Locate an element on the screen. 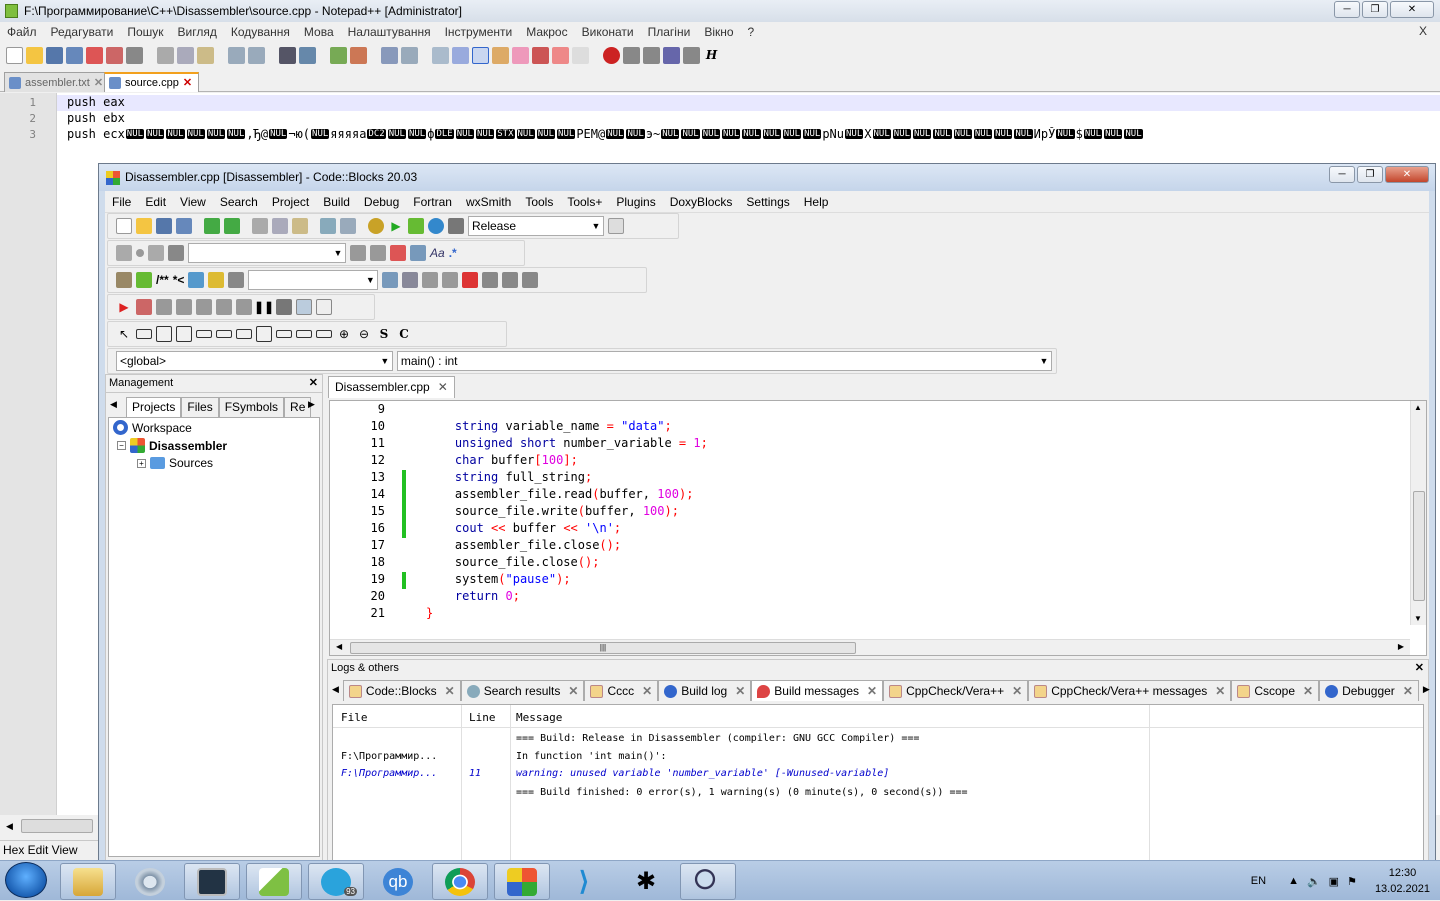  redo-icon is located at coordinates (232, 226).